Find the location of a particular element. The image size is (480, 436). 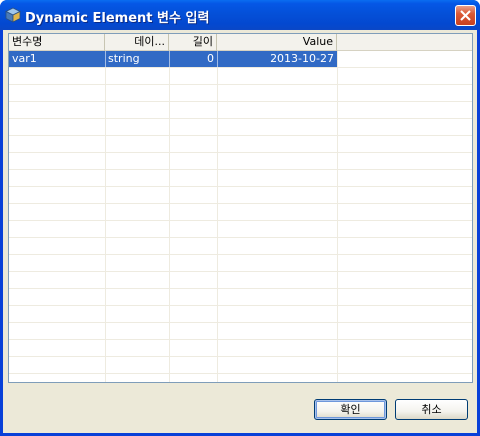

window-title: Dynamic Element 변수 입력 is located at coordinates (117, 18).